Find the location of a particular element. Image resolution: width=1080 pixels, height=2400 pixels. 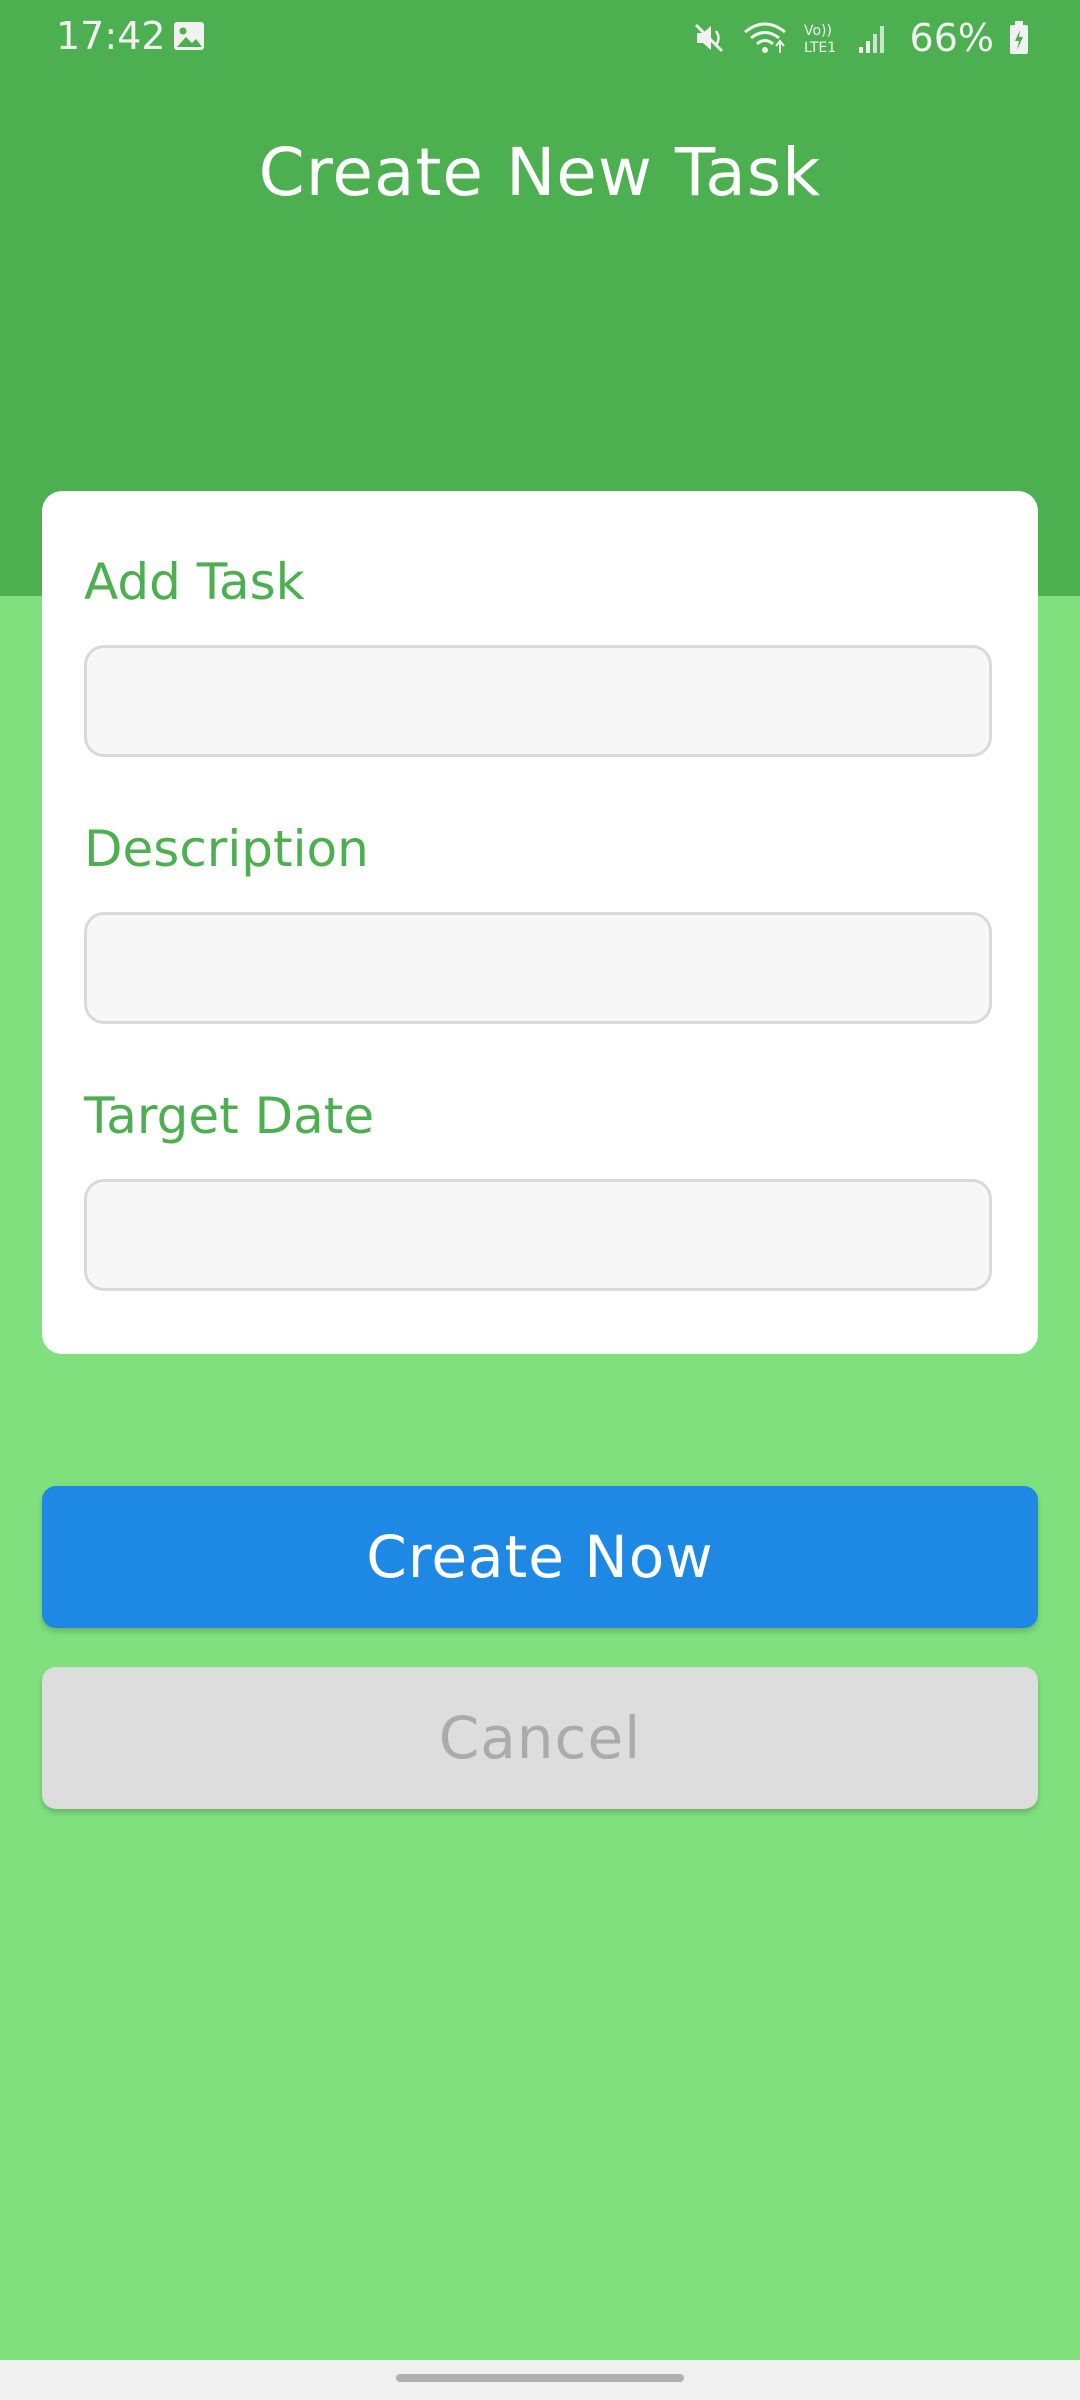

page-title: Create New Task is located at coordinates (540, 172).